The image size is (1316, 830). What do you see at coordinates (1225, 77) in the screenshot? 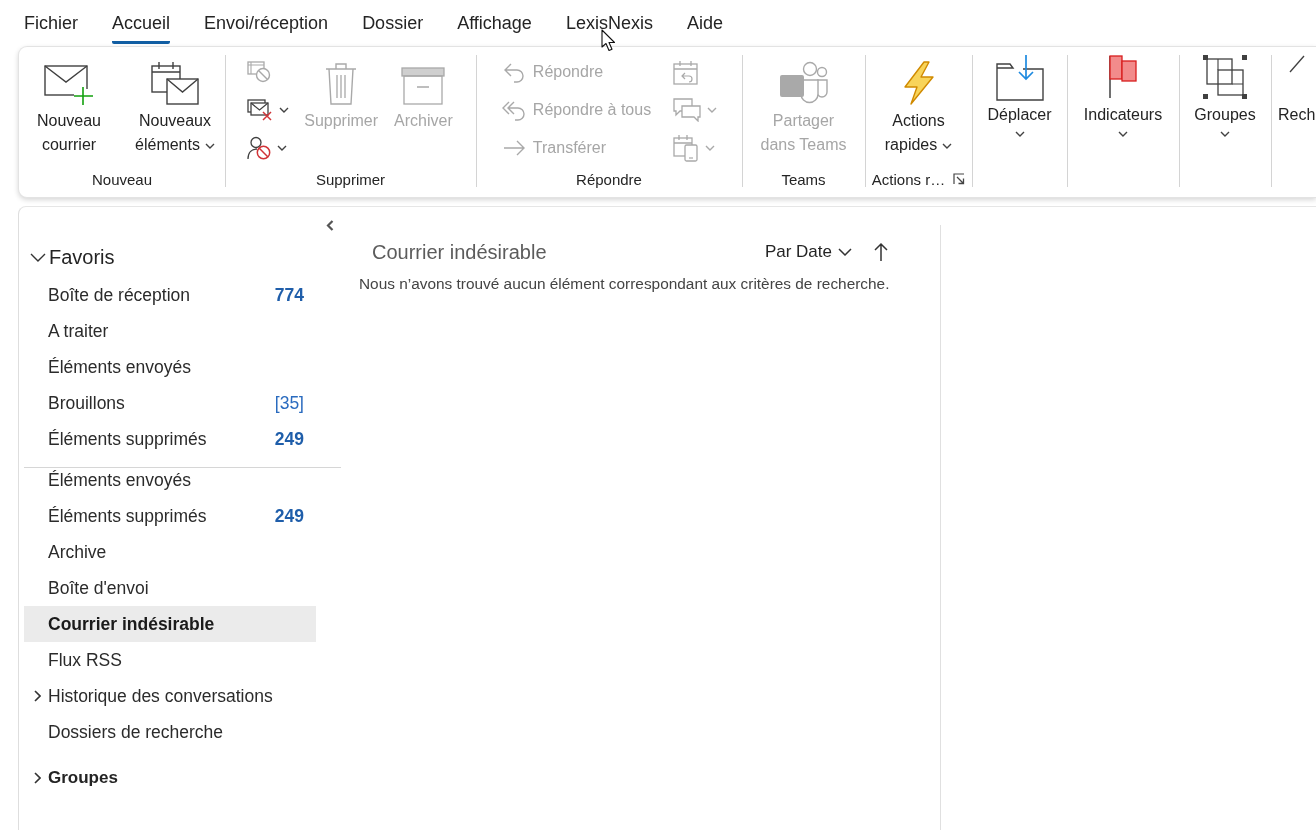
I see `overlapping-squares-icon` at bounding box center [1225, 77].